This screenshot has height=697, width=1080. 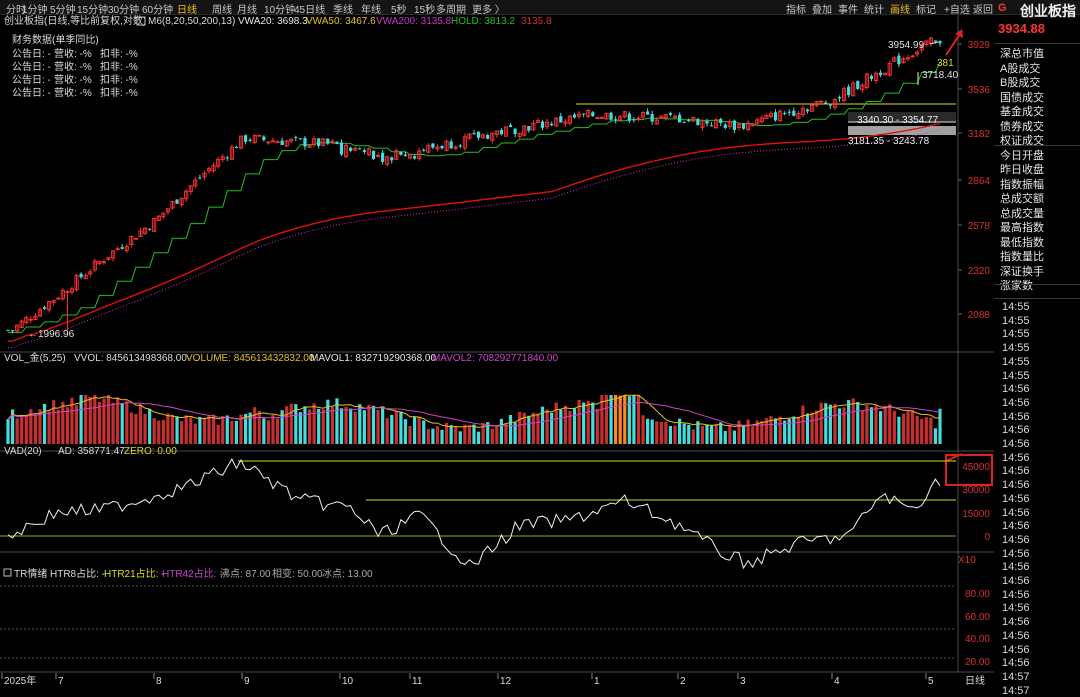 What do you see at coordinates (279, 8) in the screenshot?
I see `period-tab-9: 10分钟` at bounding box center [279, 8].